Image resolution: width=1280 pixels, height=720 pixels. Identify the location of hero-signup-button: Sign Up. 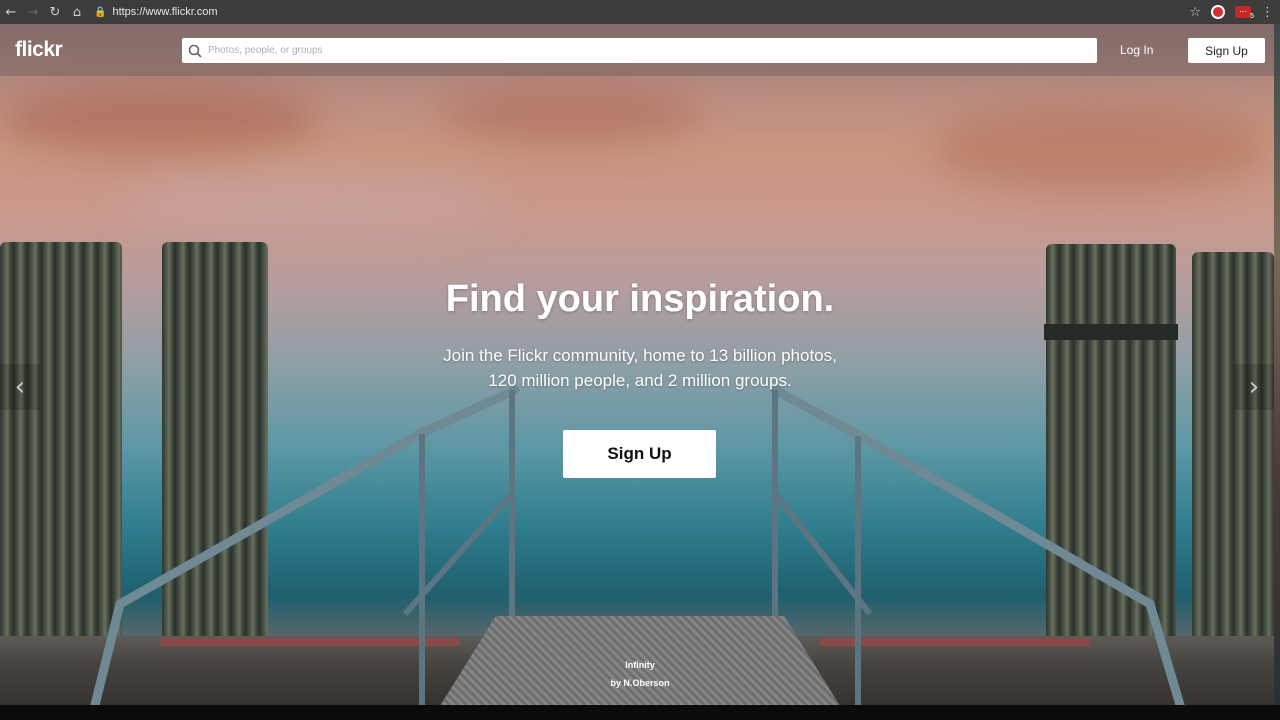
(639, 454).